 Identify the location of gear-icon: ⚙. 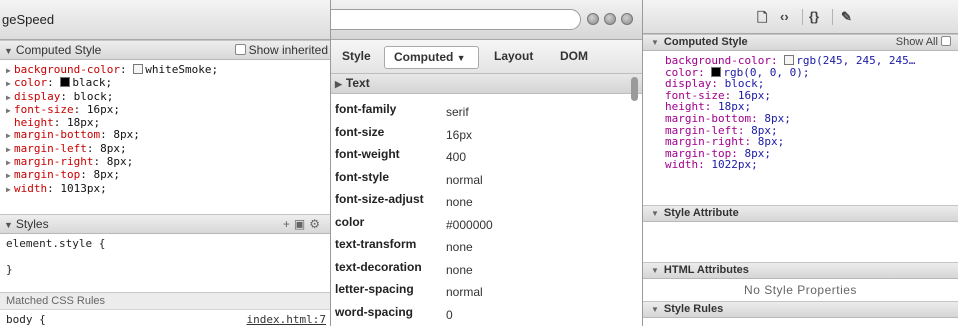
(316, 224).